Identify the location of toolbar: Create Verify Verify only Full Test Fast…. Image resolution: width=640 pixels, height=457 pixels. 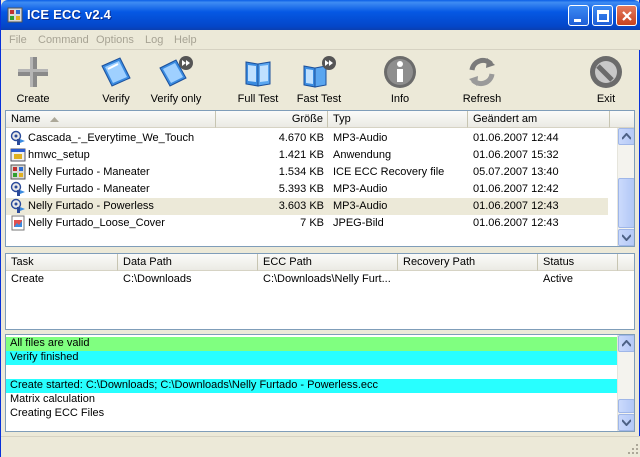
(320, 80).